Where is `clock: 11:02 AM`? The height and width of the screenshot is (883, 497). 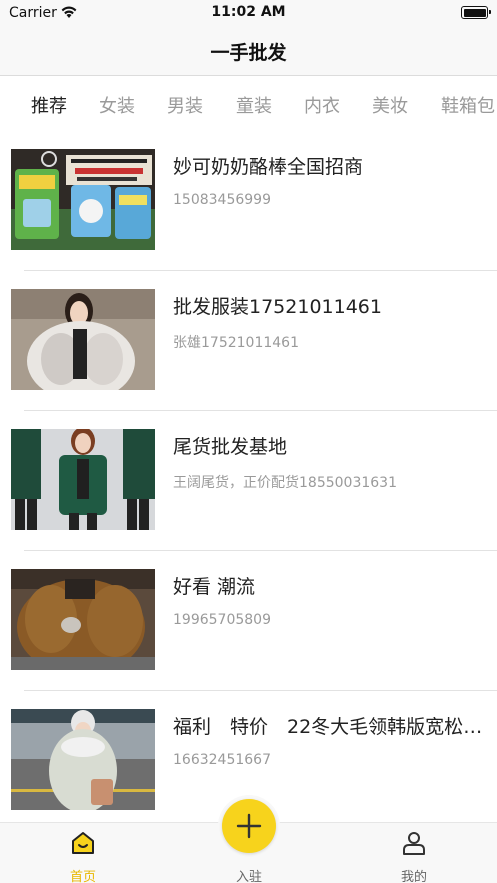 clock: 11:02 AM is located at coordinates (248, 12).